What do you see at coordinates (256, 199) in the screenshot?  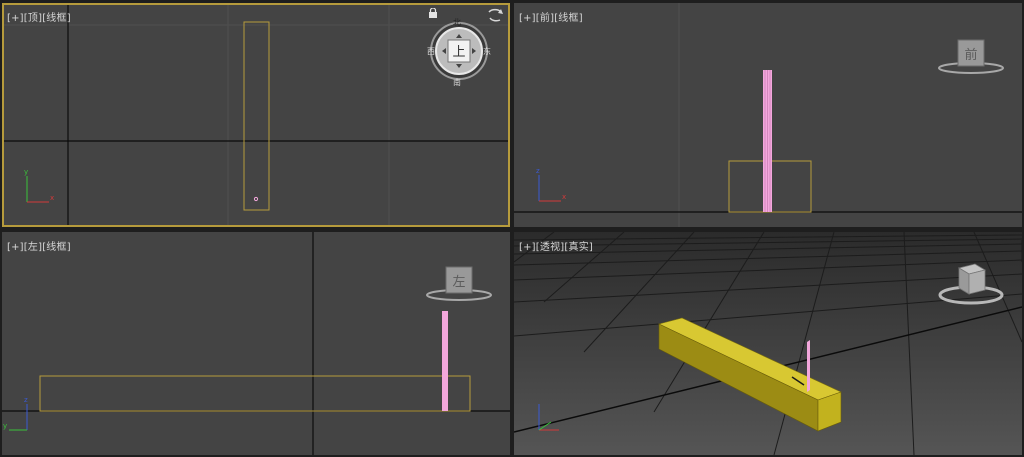 I see `stick-top-view` at bounding box center [256, 199].